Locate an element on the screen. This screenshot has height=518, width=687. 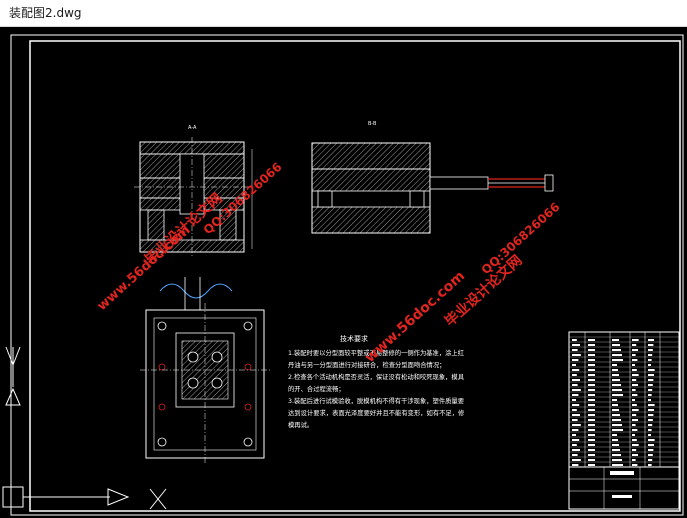
left-section-view: A-A is located at coordinates (193, 191).